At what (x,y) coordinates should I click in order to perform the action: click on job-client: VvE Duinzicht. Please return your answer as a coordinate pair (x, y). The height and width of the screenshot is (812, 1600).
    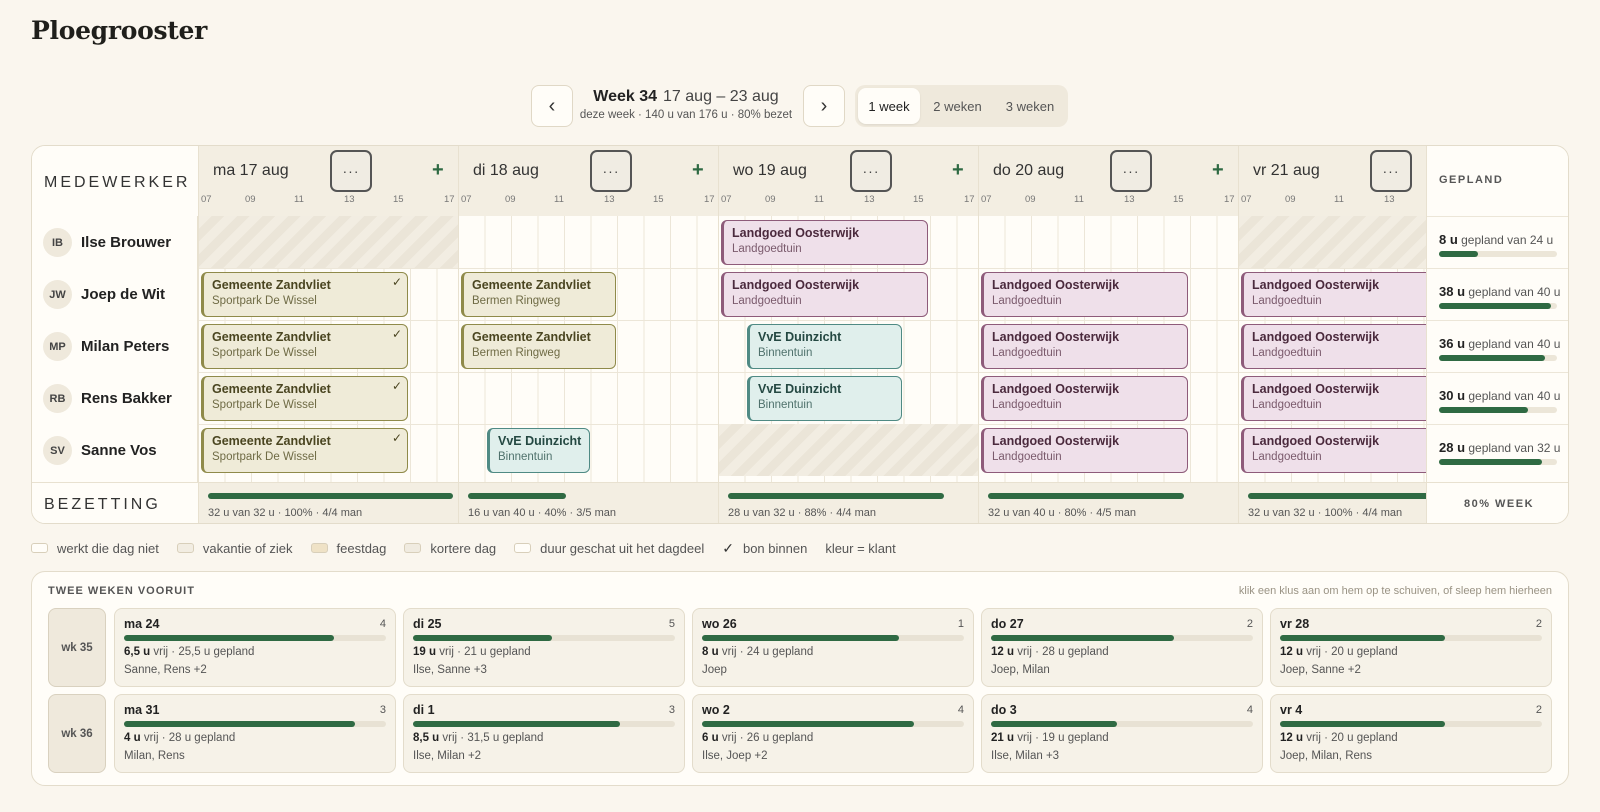
    Looking at the image, I should click on (540, 441).